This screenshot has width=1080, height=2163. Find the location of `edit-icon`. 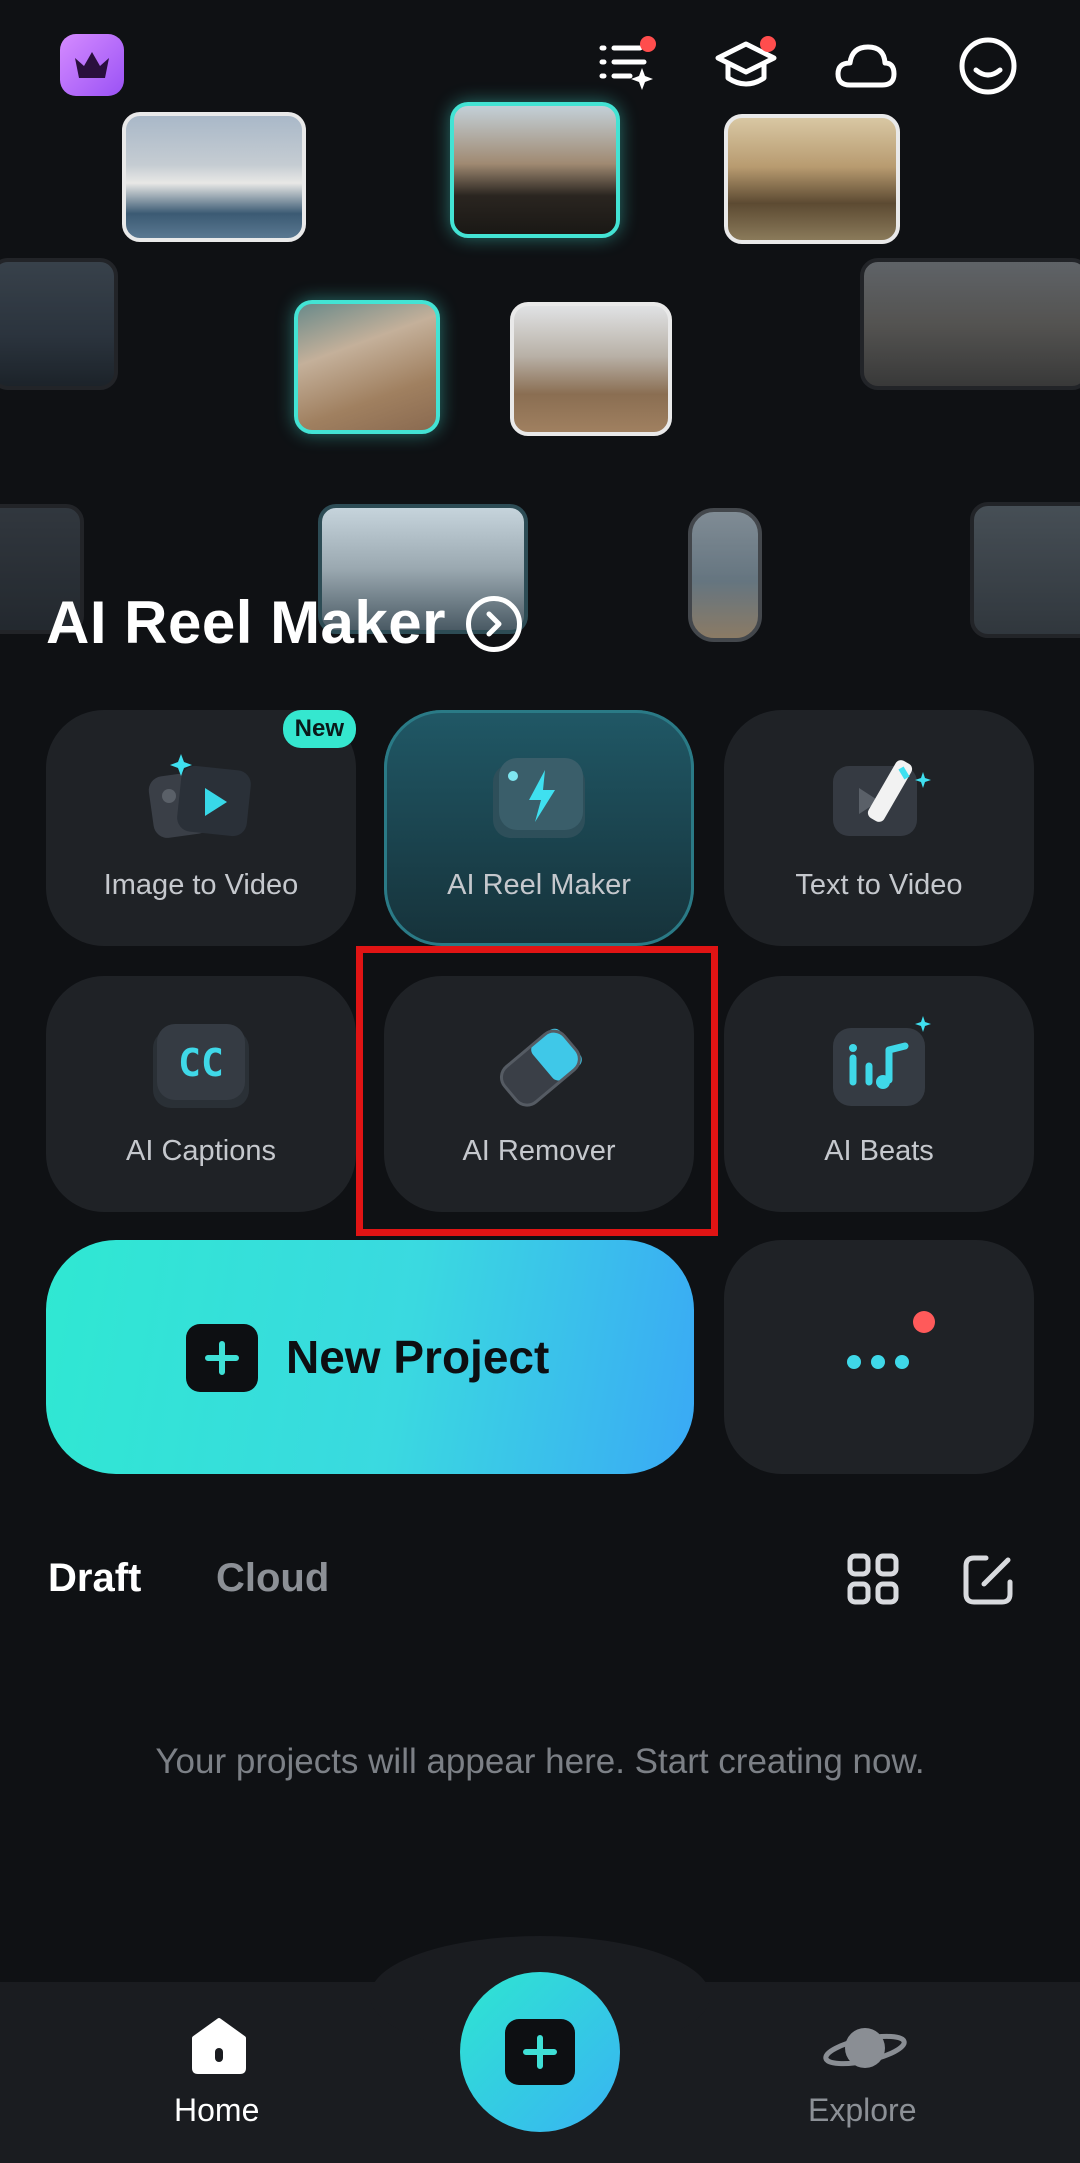

edit-icon is located at coordinates (988, 1580).